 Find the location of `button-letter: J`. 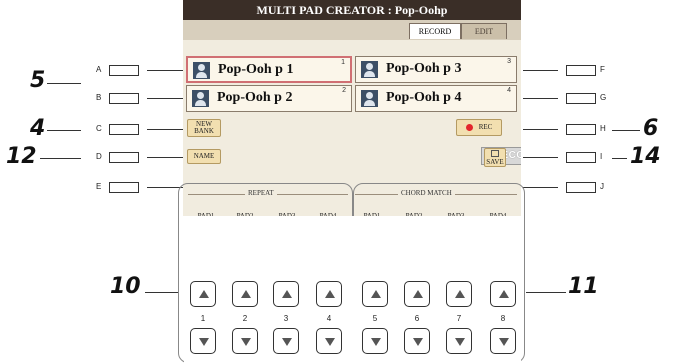

button-letter: J is located at coordinates (602, 186).